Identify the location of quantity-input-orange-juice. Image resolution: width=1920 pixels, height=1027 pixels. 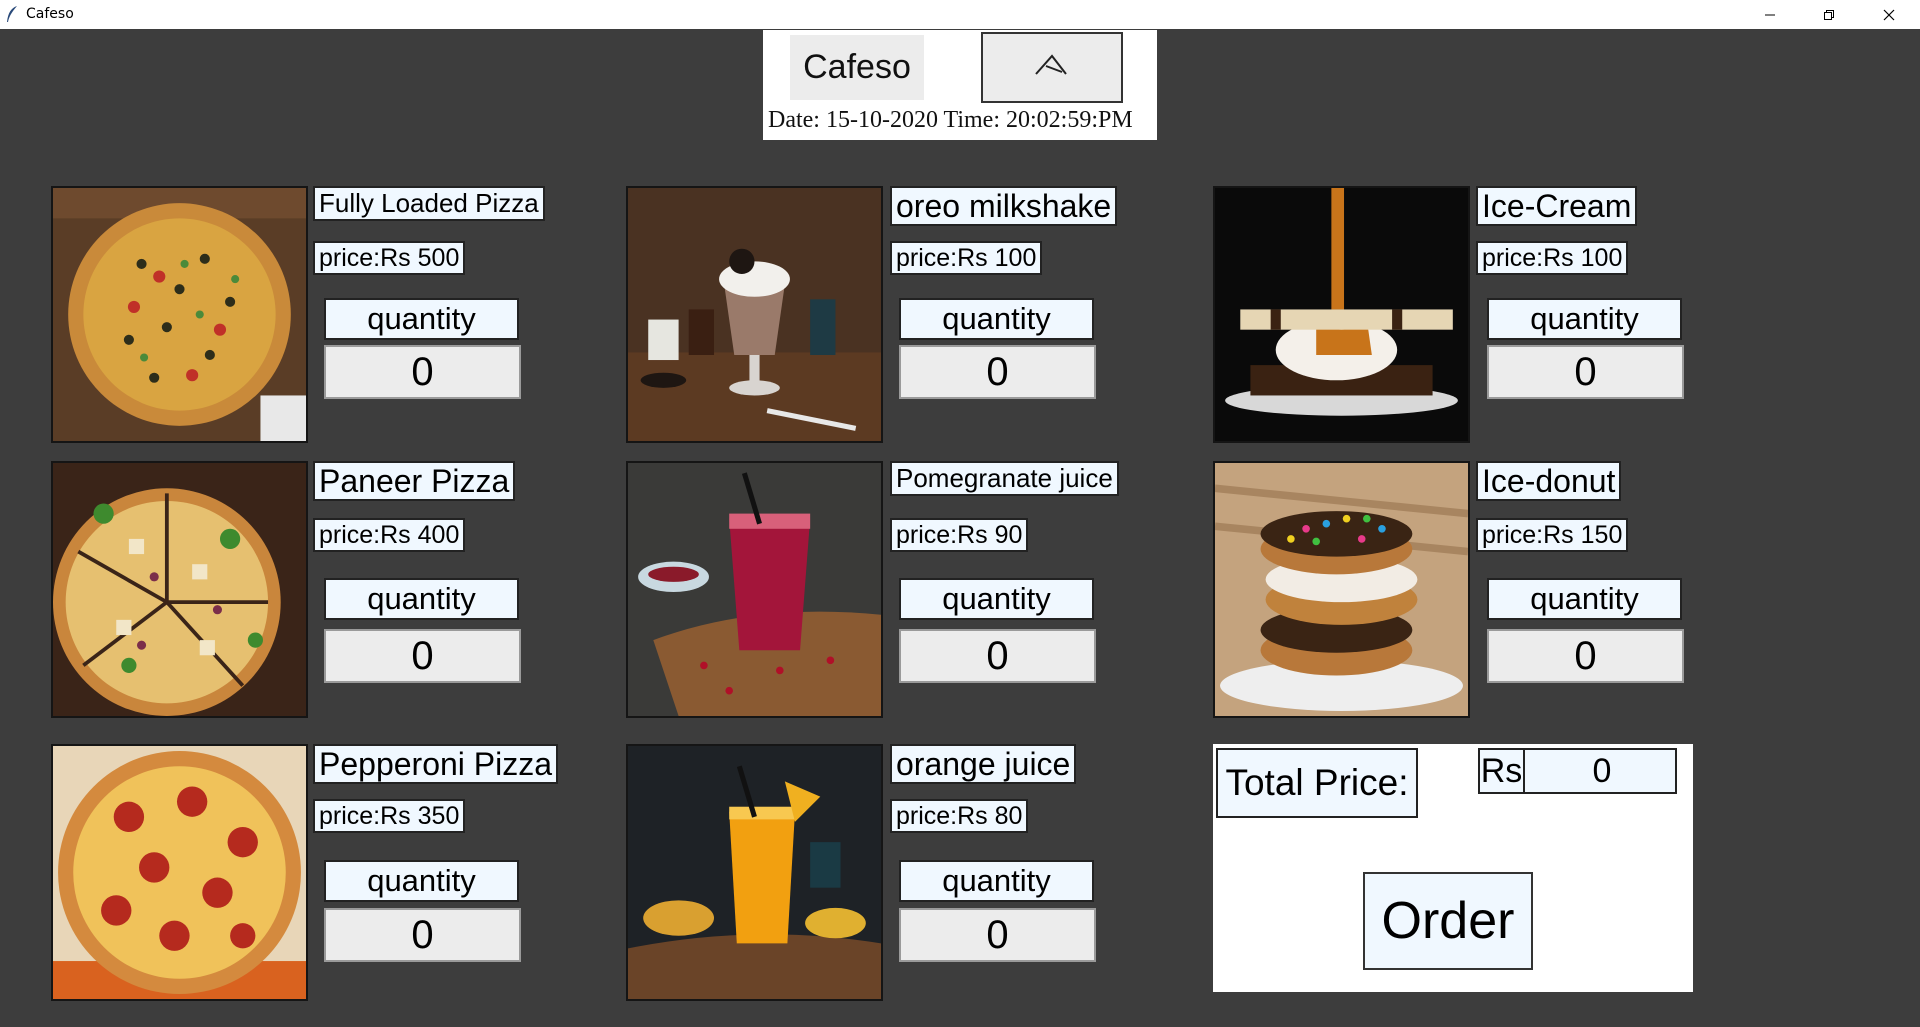
(997, 935).